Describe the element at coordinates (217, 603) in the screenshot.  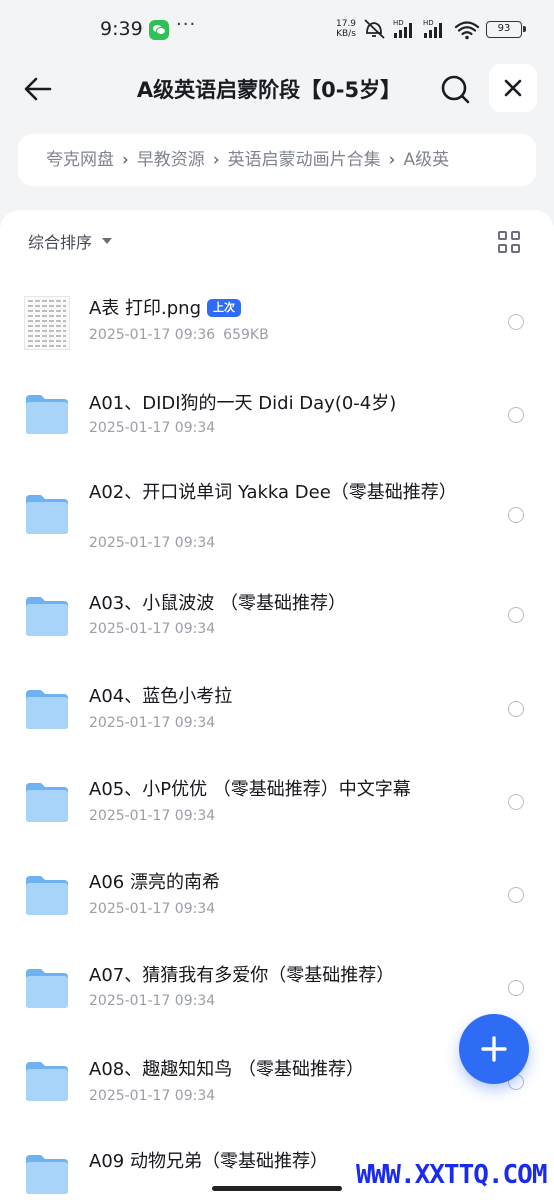
I see `file-name: A03、小鼠波波 （零基础推荐）` at that location.